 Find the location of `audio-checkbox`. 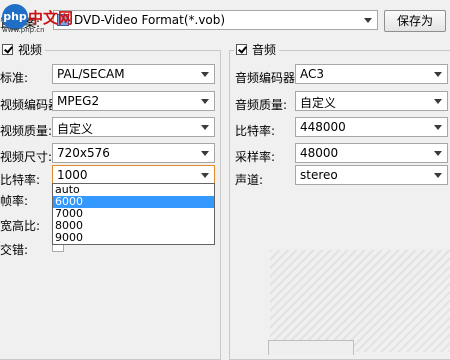

audio-checkbox is located at coordinates (241, 49).